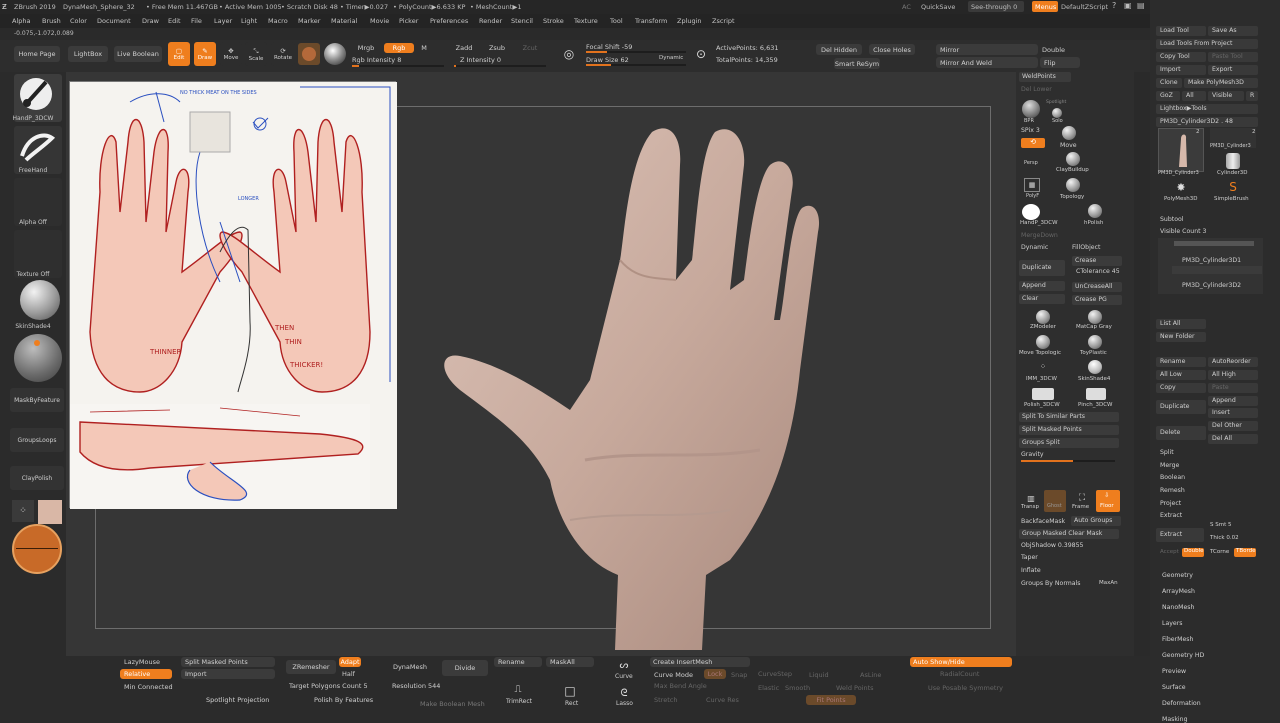 The height and width of the screenshot is (723, 1280). I want to click on project-section: Project, so click(1170, 503).